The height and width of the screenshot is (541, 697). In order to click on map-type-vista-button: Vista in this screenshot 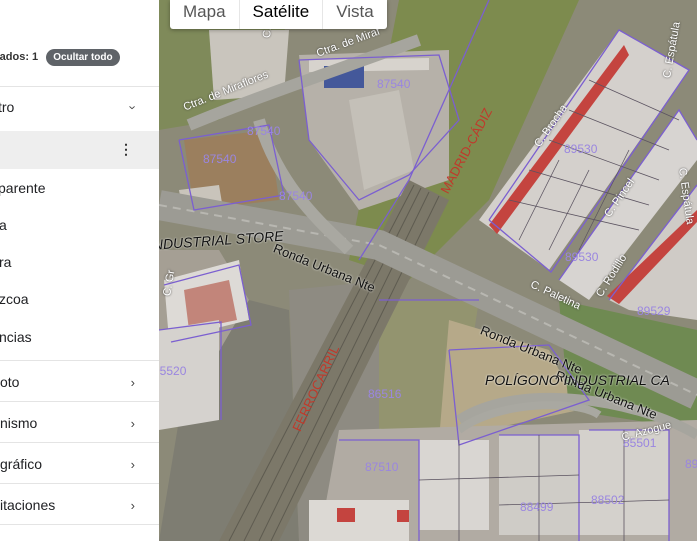, I will do `click(355, 14)`.